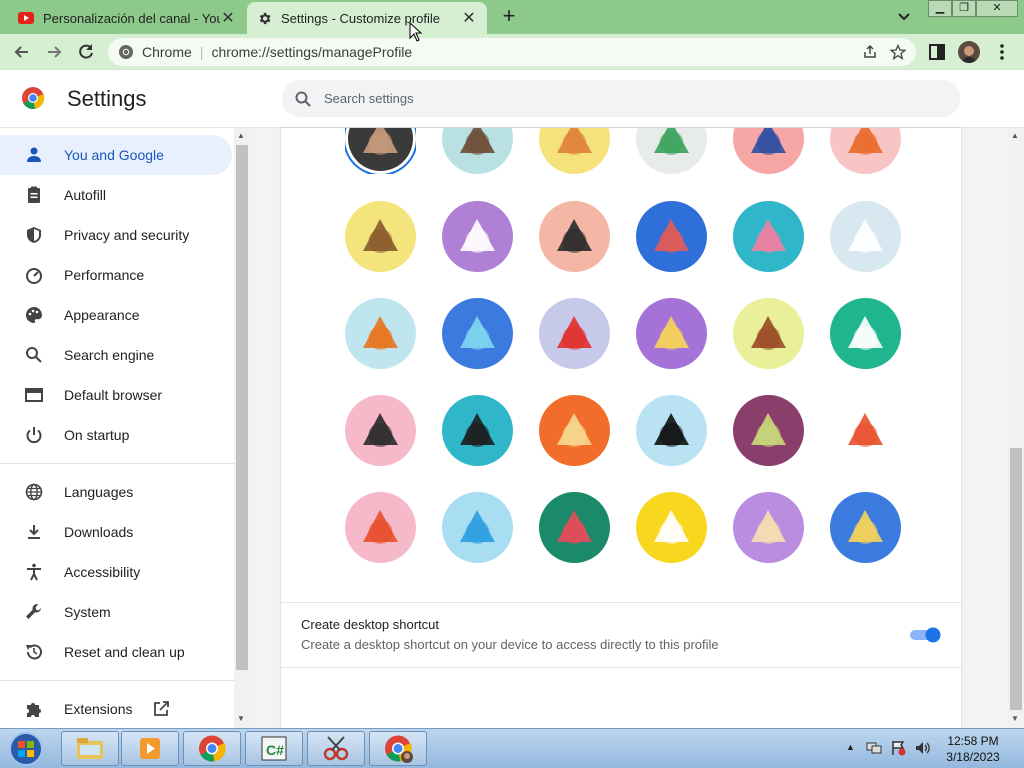 This screenshot has height=768, width=1024. Describe the element at coordinates (116, 235) in the screenshot. I see `sidebar-item-privacy: Privacy and security` at that location.